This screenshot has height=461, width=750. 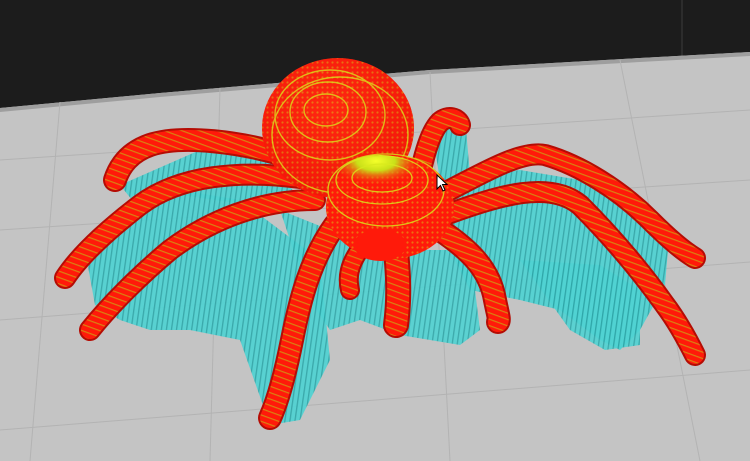 I want to click on spider-fang-base, so click(x=380, y=245).